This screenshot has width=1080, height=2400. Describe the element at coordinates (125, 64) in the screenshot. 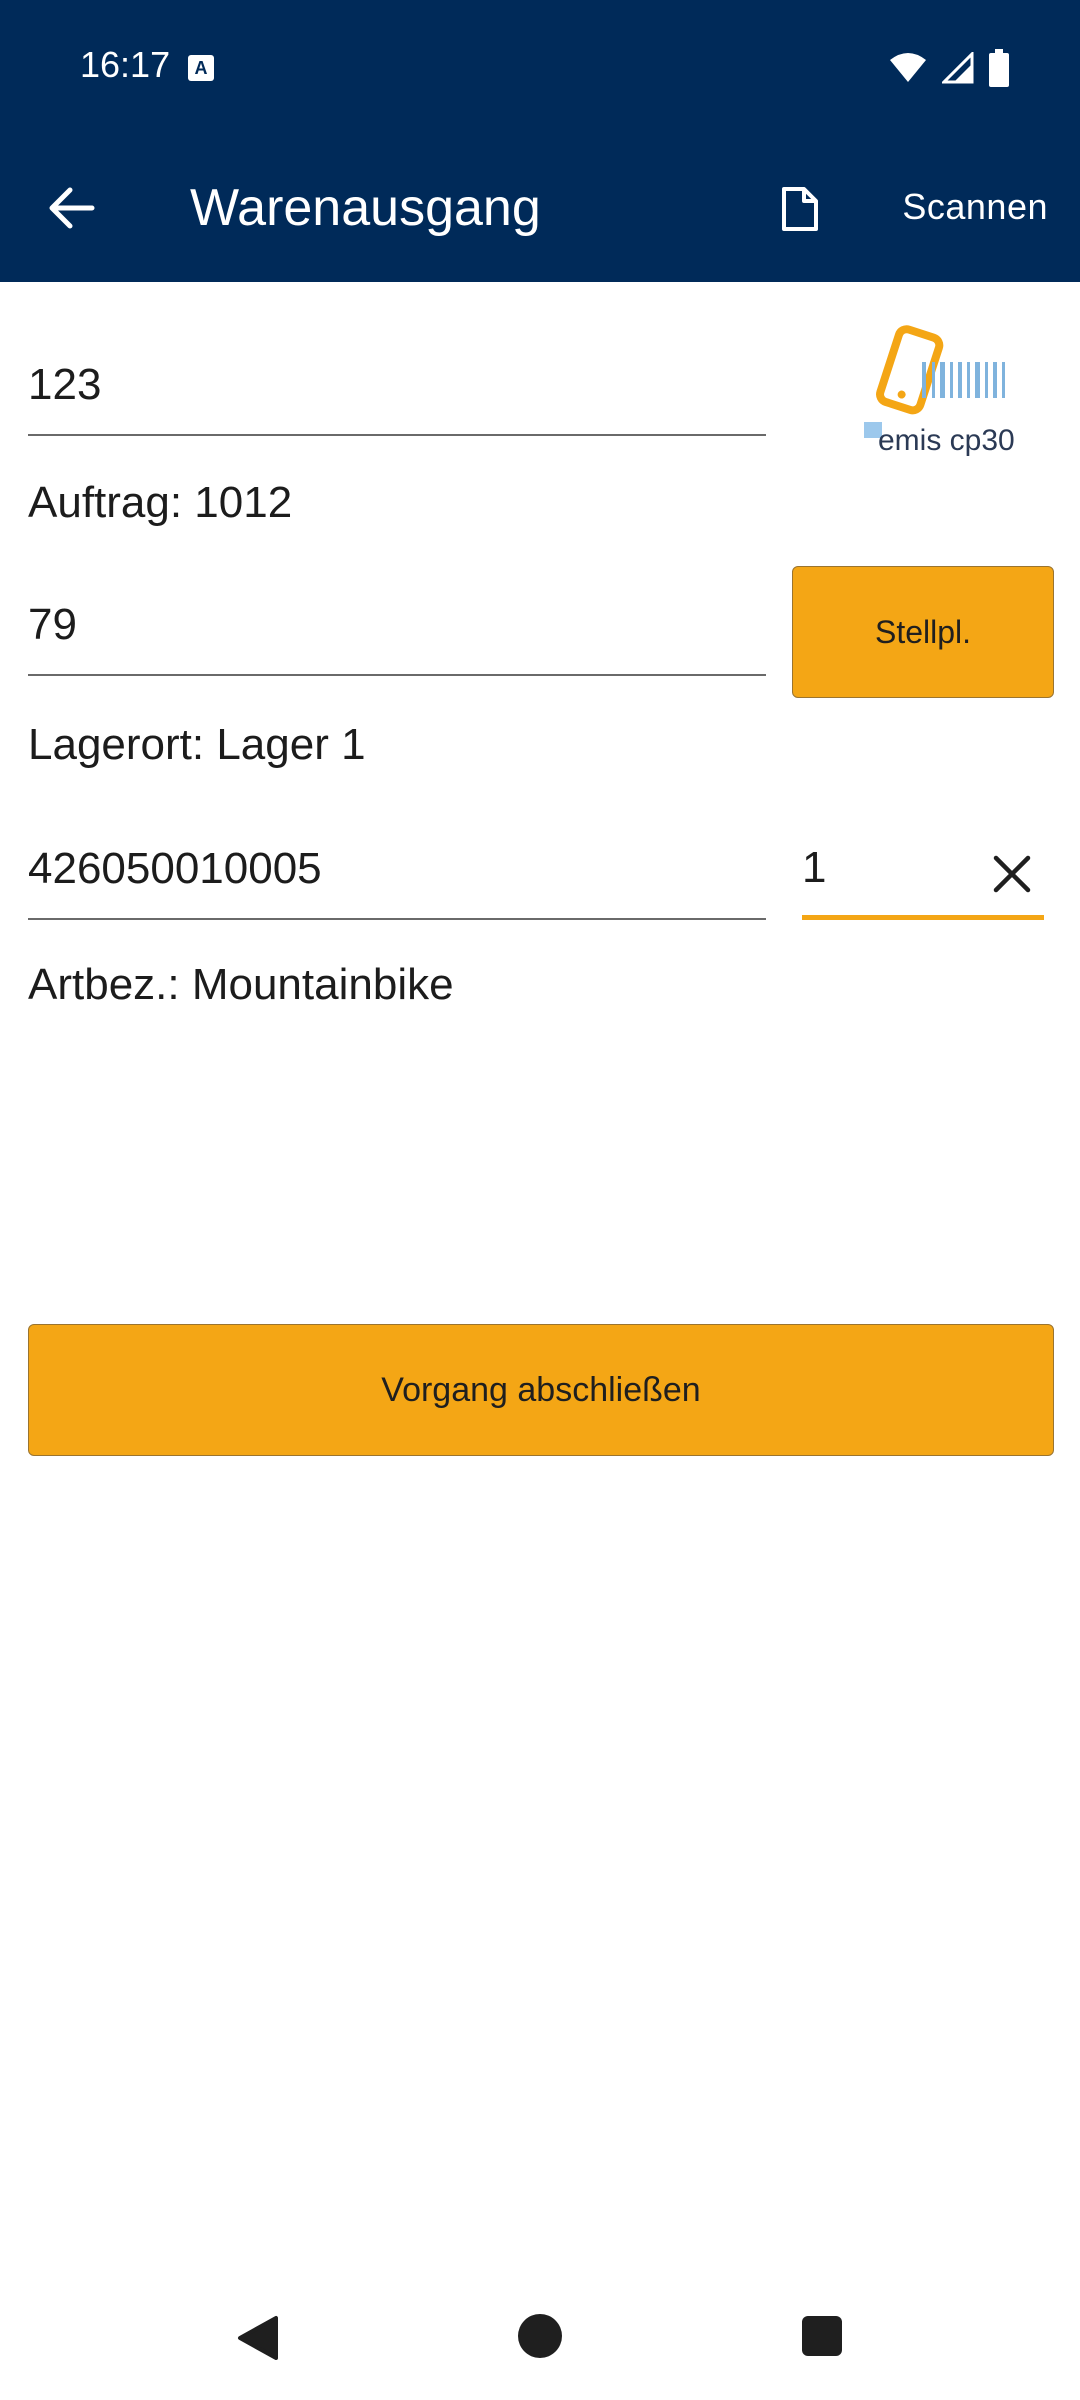

I see `status-time: 16:17` at that location.